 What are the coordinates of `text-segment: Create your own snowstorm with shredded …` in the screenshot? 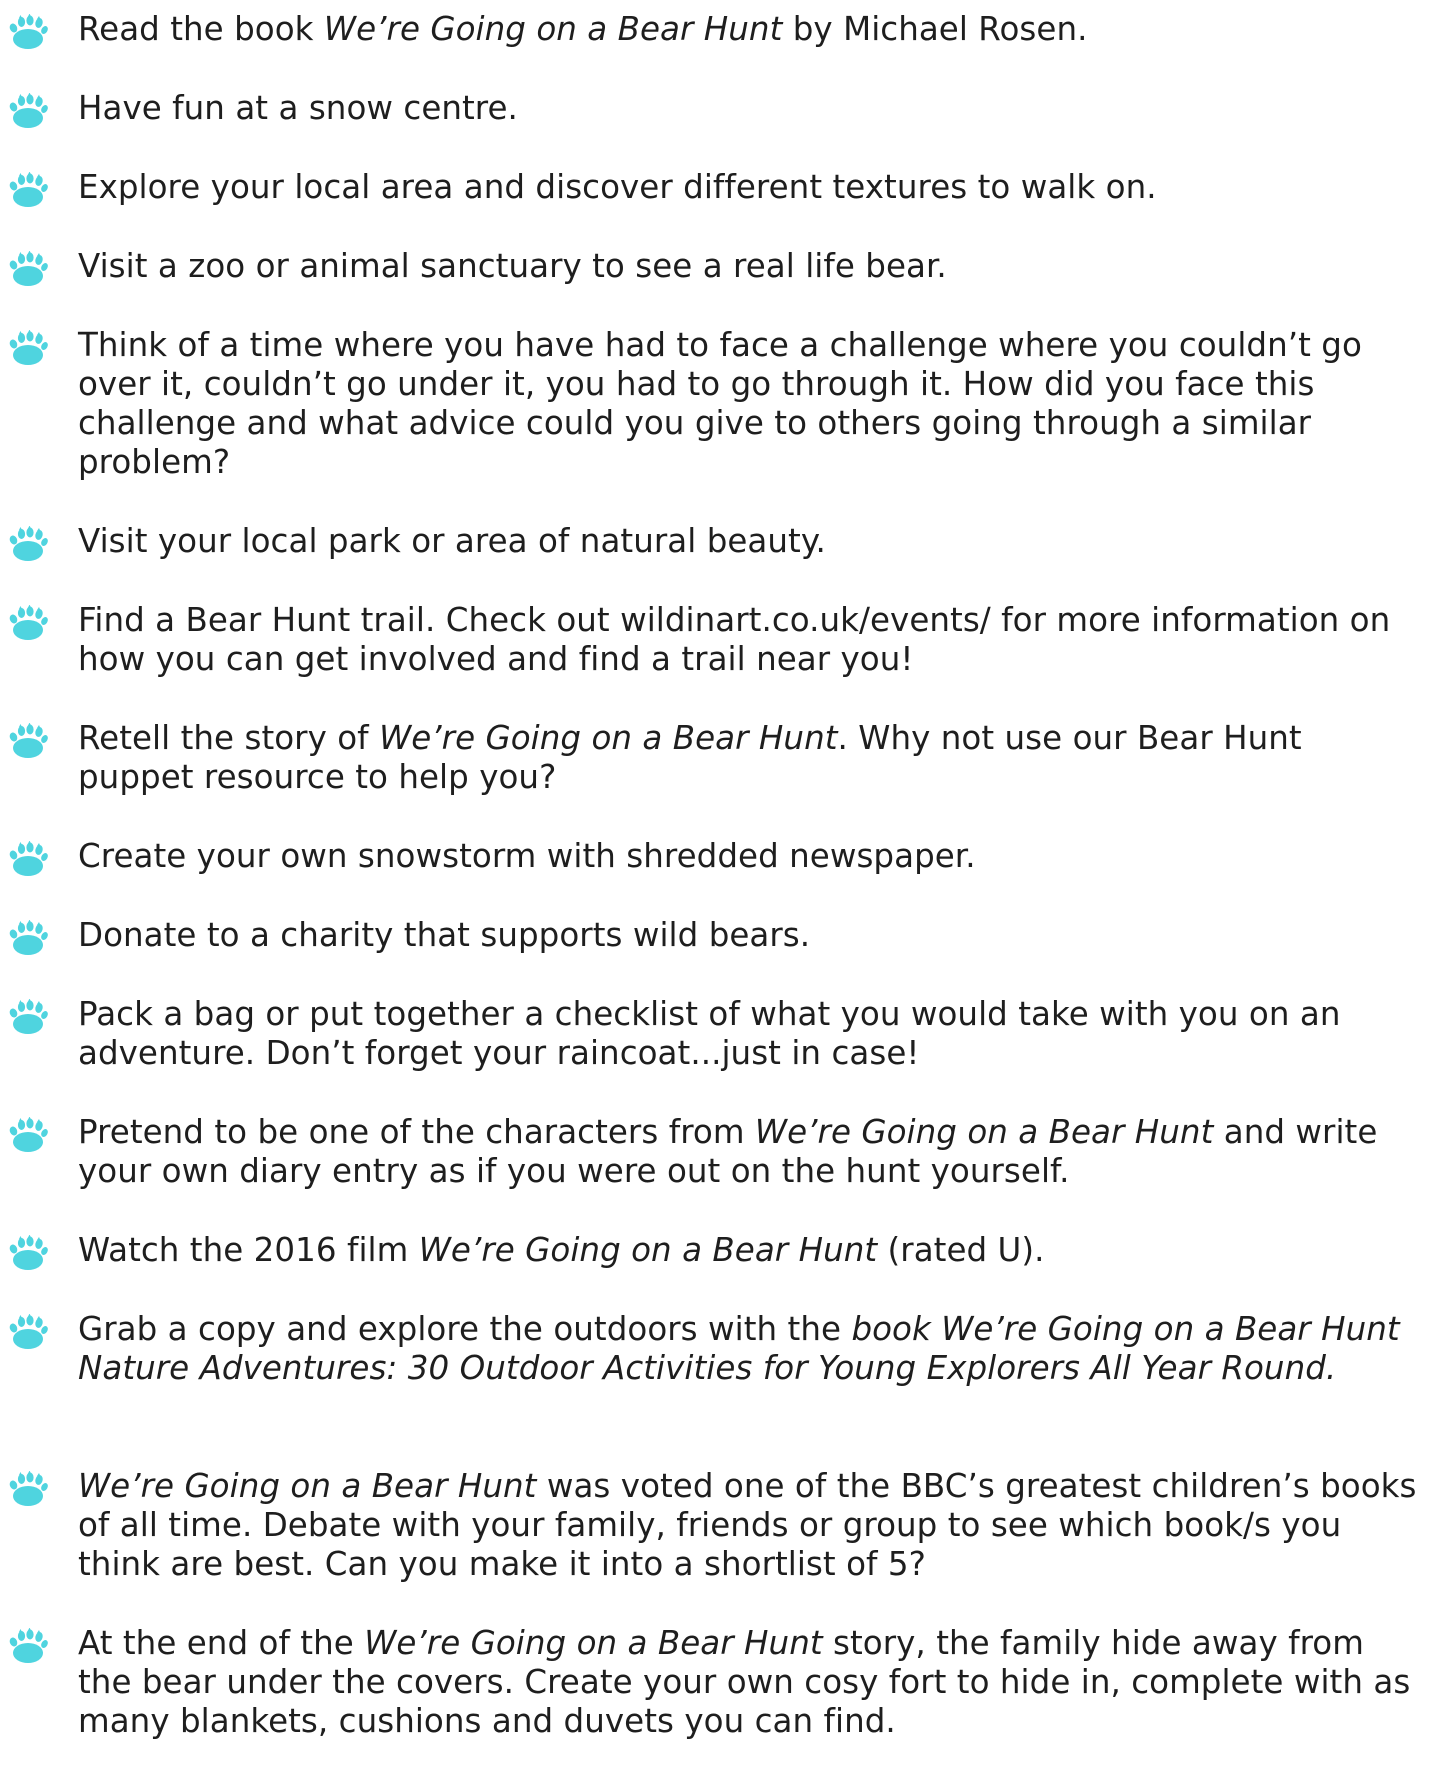 It's located at (527, 856).